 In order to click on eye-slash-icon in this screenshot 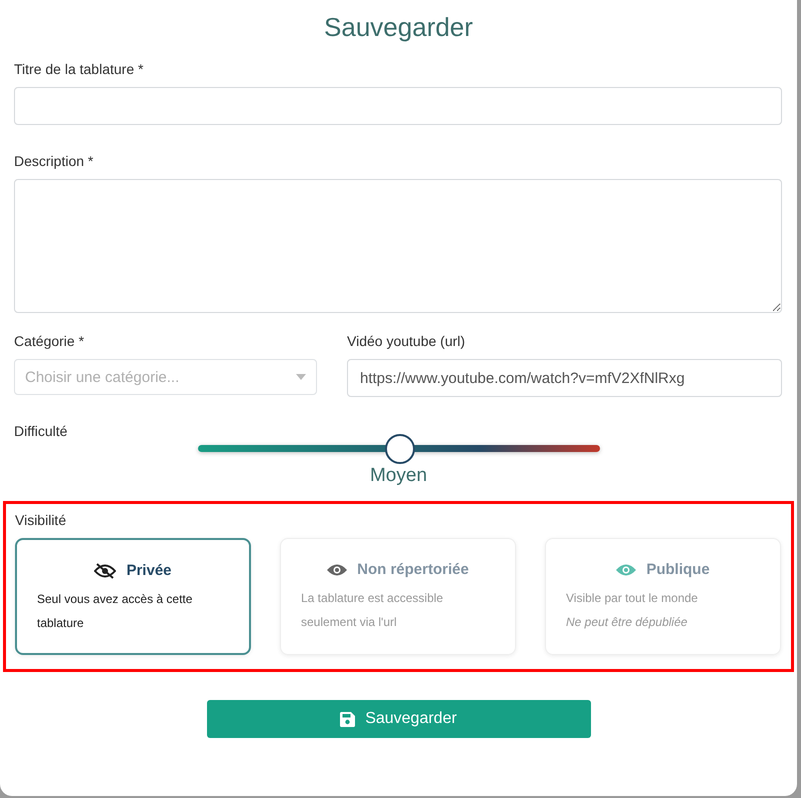, I will do `click(105, 570)`.